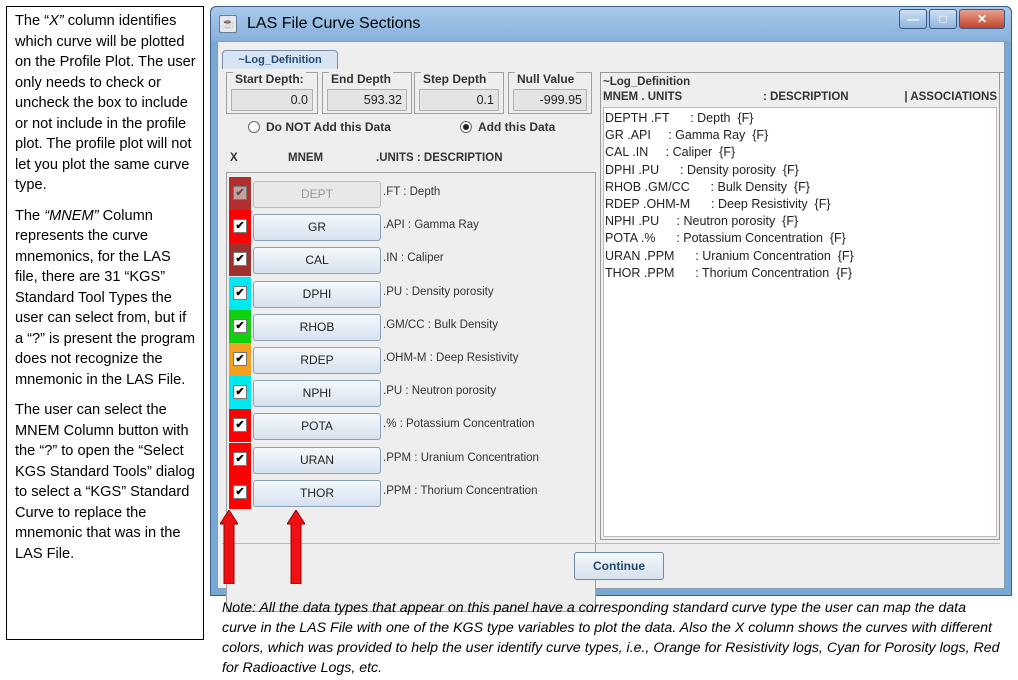  I want to click on mnem-units-header: MNEM . UNITS, so click(643, 97).